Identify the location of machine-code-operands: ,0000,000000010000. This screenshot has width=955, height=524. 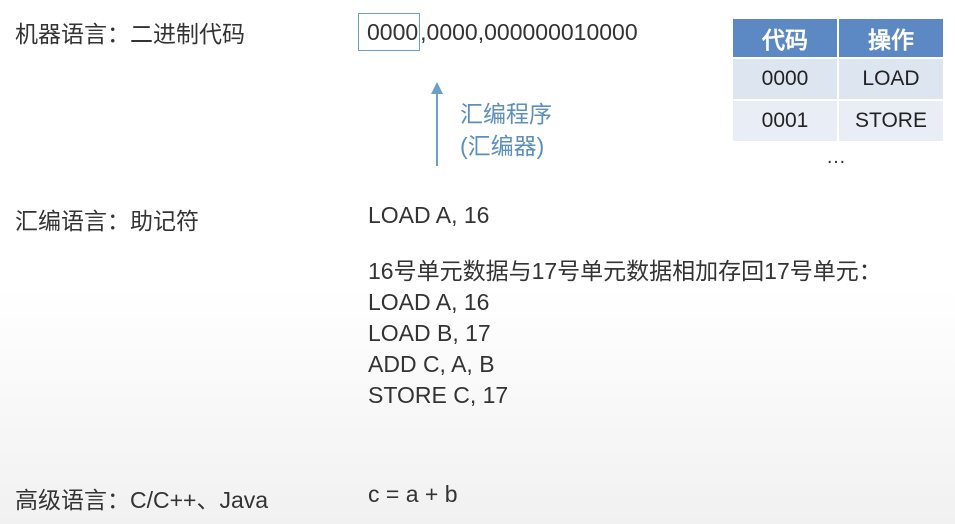
(529, 31).